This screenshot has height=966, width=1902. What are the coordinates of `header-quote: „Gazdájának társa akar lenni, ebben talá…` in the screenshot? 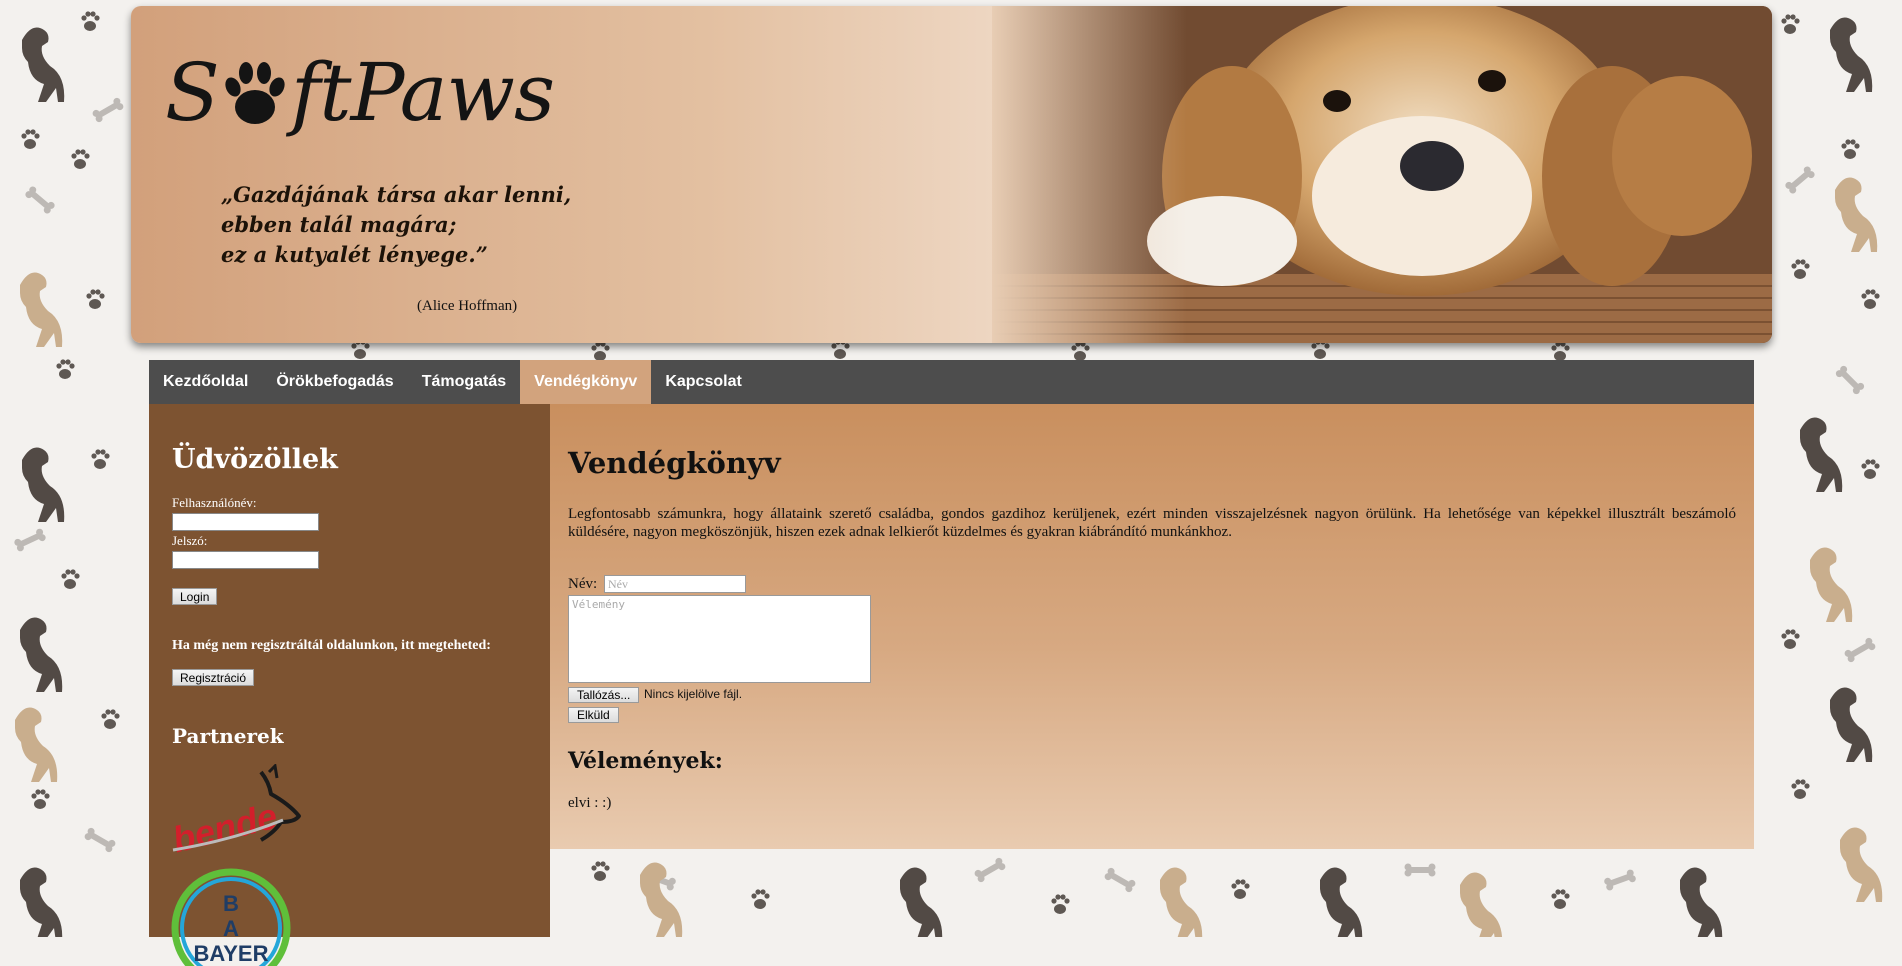 It's located at (396, 225).